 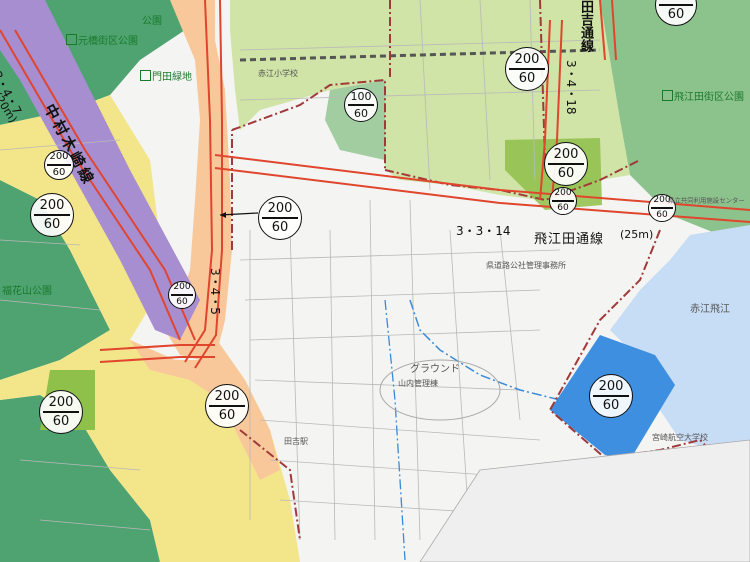 I want to click on facility-yamauchi: 山内管理棟, so click(x=418, y=383).